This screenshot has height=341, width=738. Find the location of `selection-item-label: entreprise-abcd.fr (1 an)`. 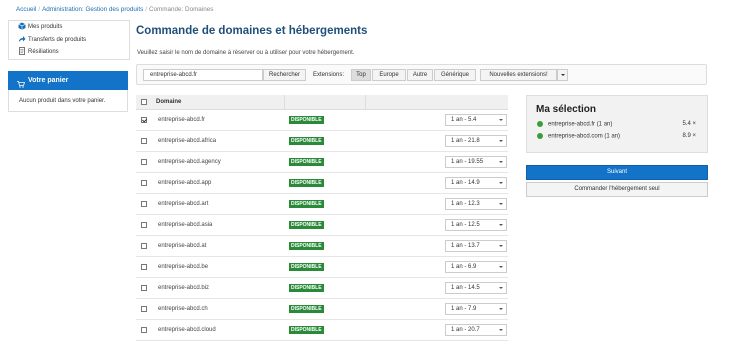

selection-item-label: entreprise-abcd.fr (1 an) is located at coordinates (580, 124).